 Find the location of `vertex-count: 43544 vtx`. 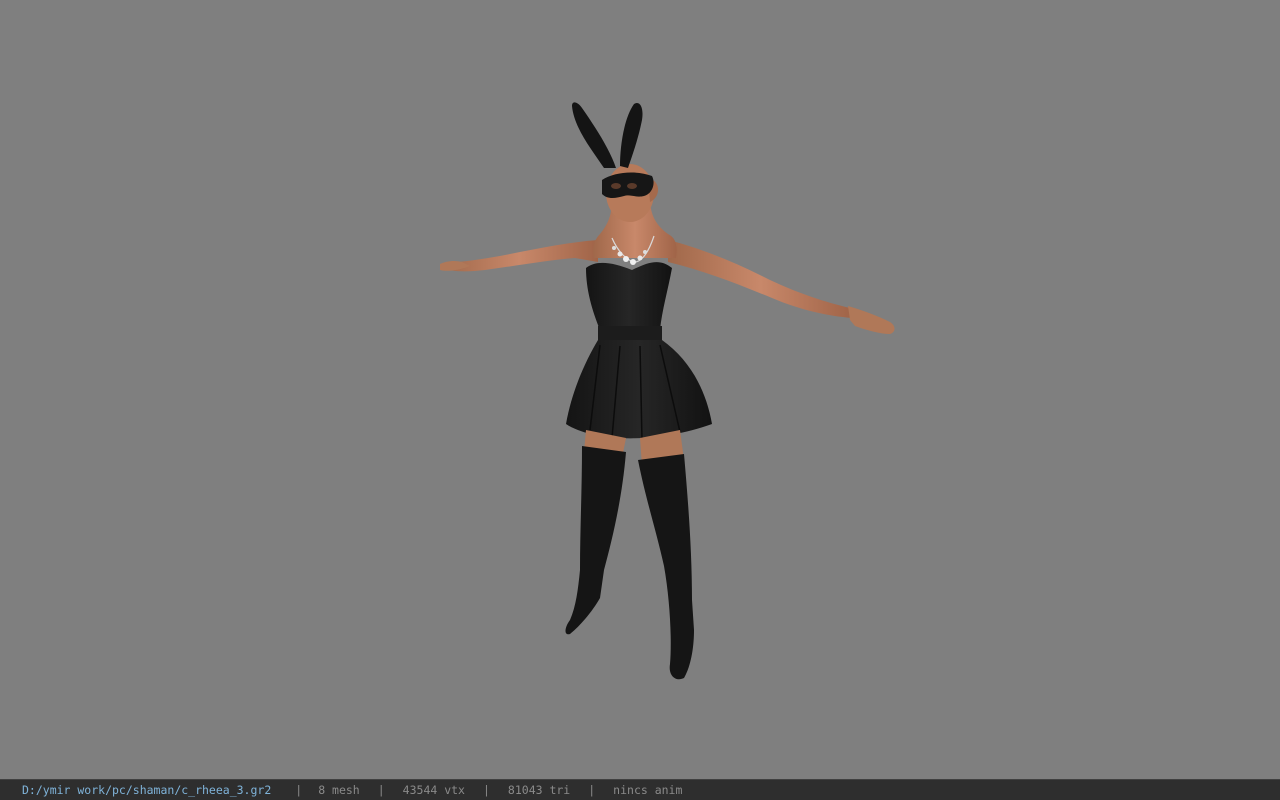

vertex-count: 43544 vtx is located at coordinates (433, 790).